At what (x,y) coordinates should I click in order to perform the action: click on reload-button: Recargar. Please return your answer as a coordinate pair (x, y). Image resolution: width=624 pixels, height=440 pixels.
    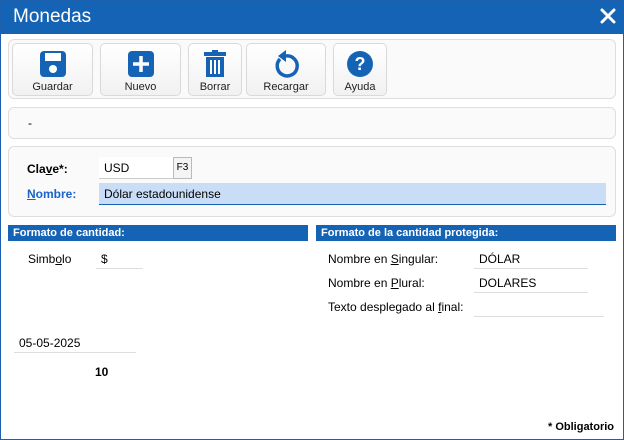
    Looking at the image, I should click on (286, 69).